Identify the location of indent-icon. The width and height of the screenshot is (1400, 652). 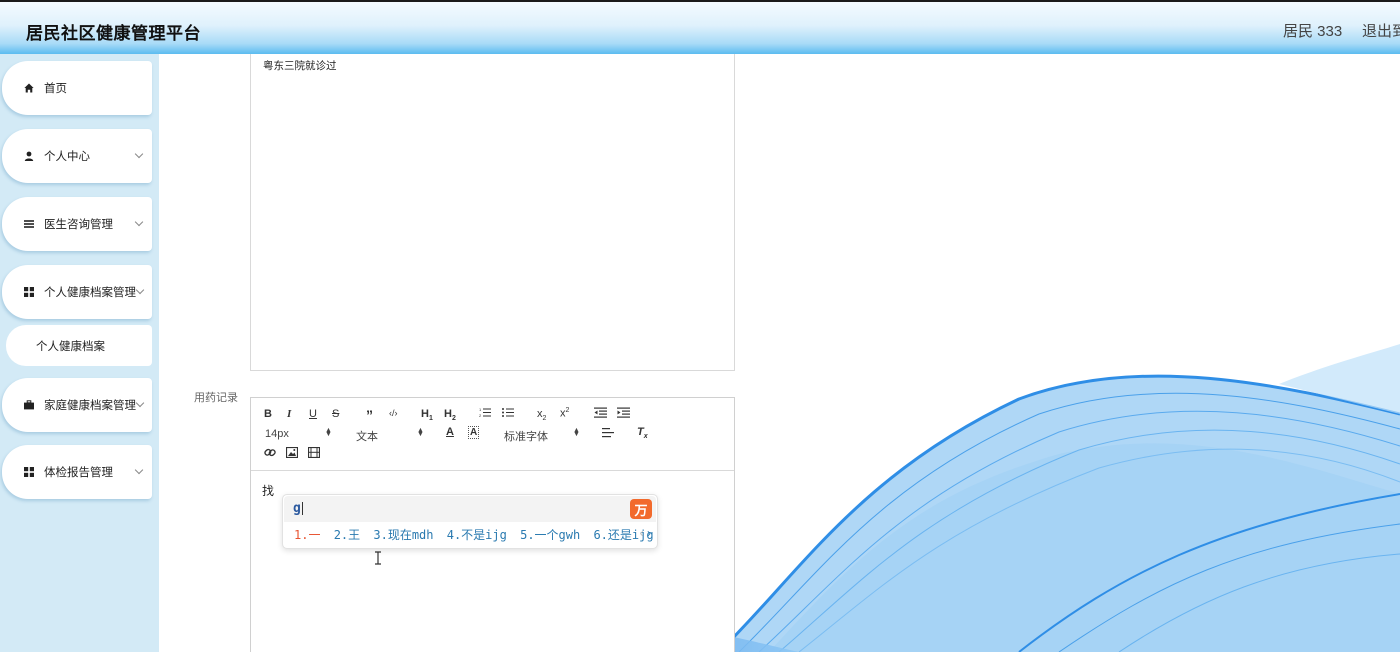
(623, 414).